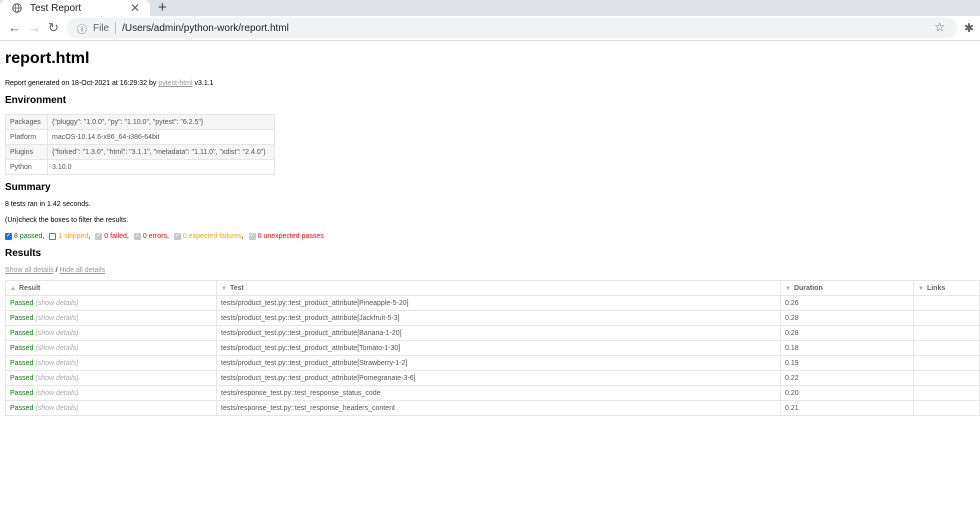  I want to click on file-label: File, so click(101, 28).